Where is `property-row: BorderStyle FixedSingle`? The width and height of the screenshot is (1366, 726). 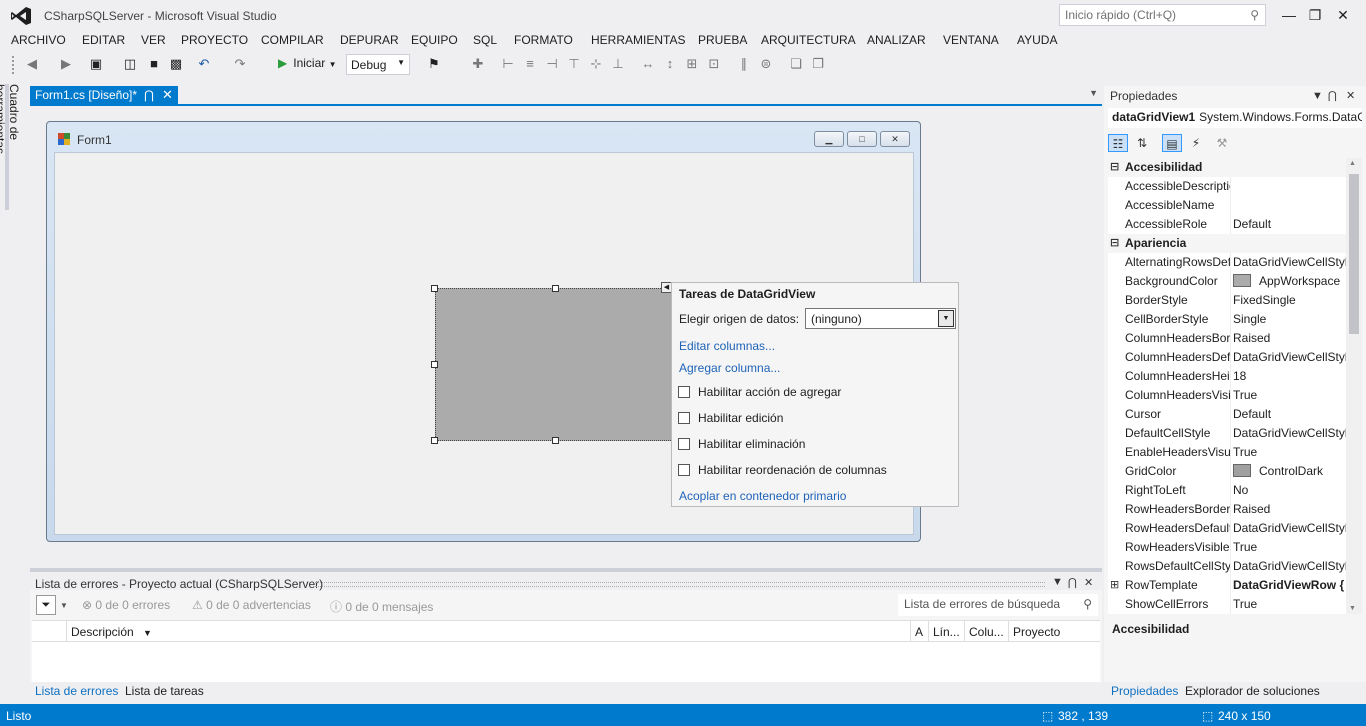 property-row: BorderStyle FixedSingle is located at coordinates (1227, 300).